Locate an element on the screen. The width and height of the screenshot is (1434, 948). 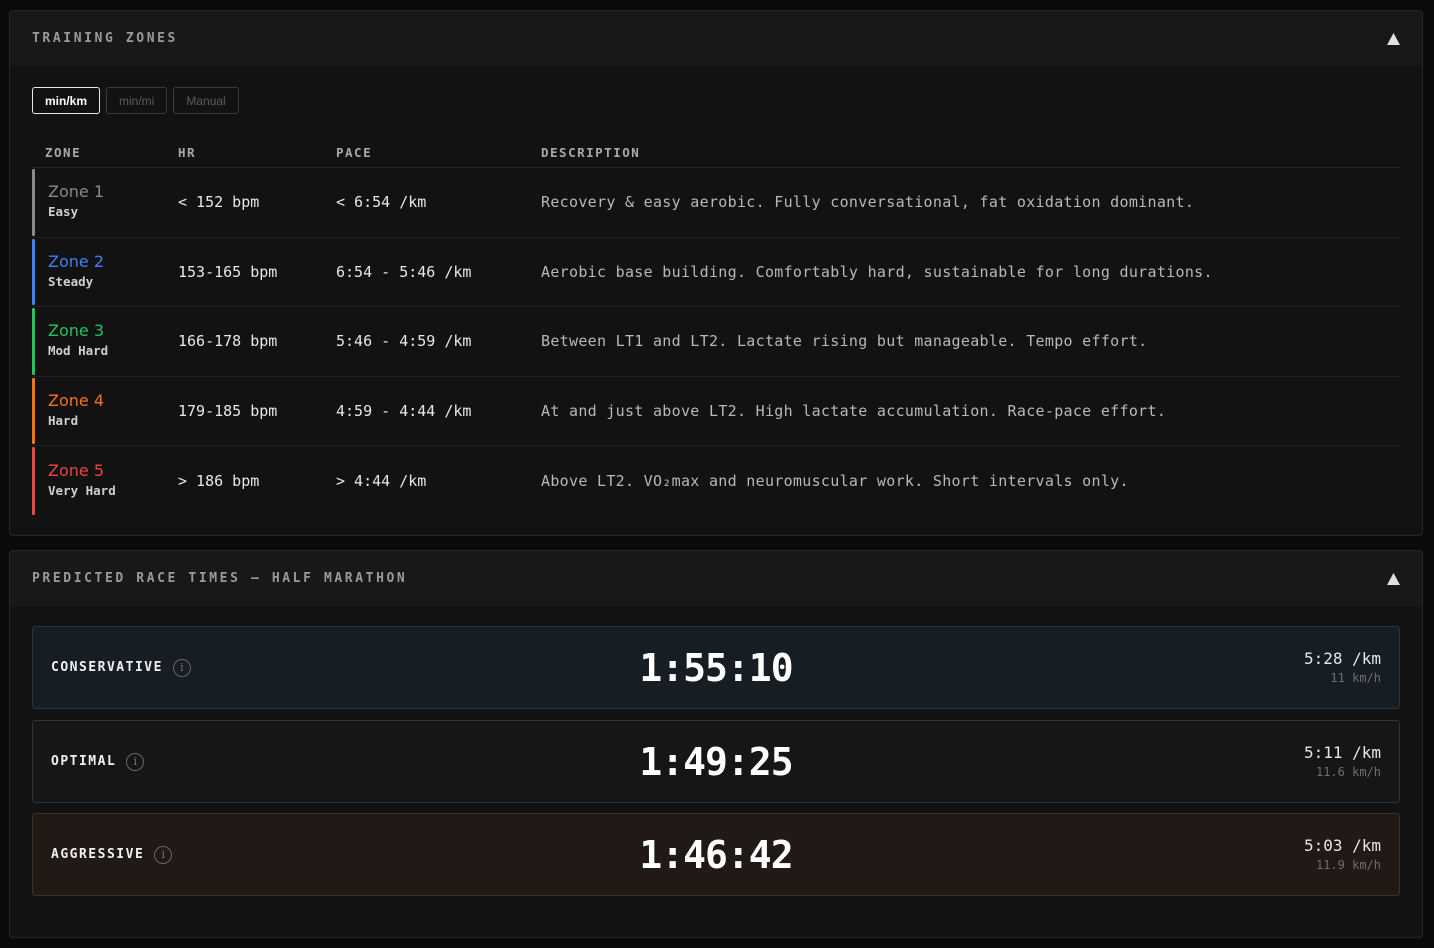
zone-hr: 179-185 bpm is located at coordinates (228, 410).